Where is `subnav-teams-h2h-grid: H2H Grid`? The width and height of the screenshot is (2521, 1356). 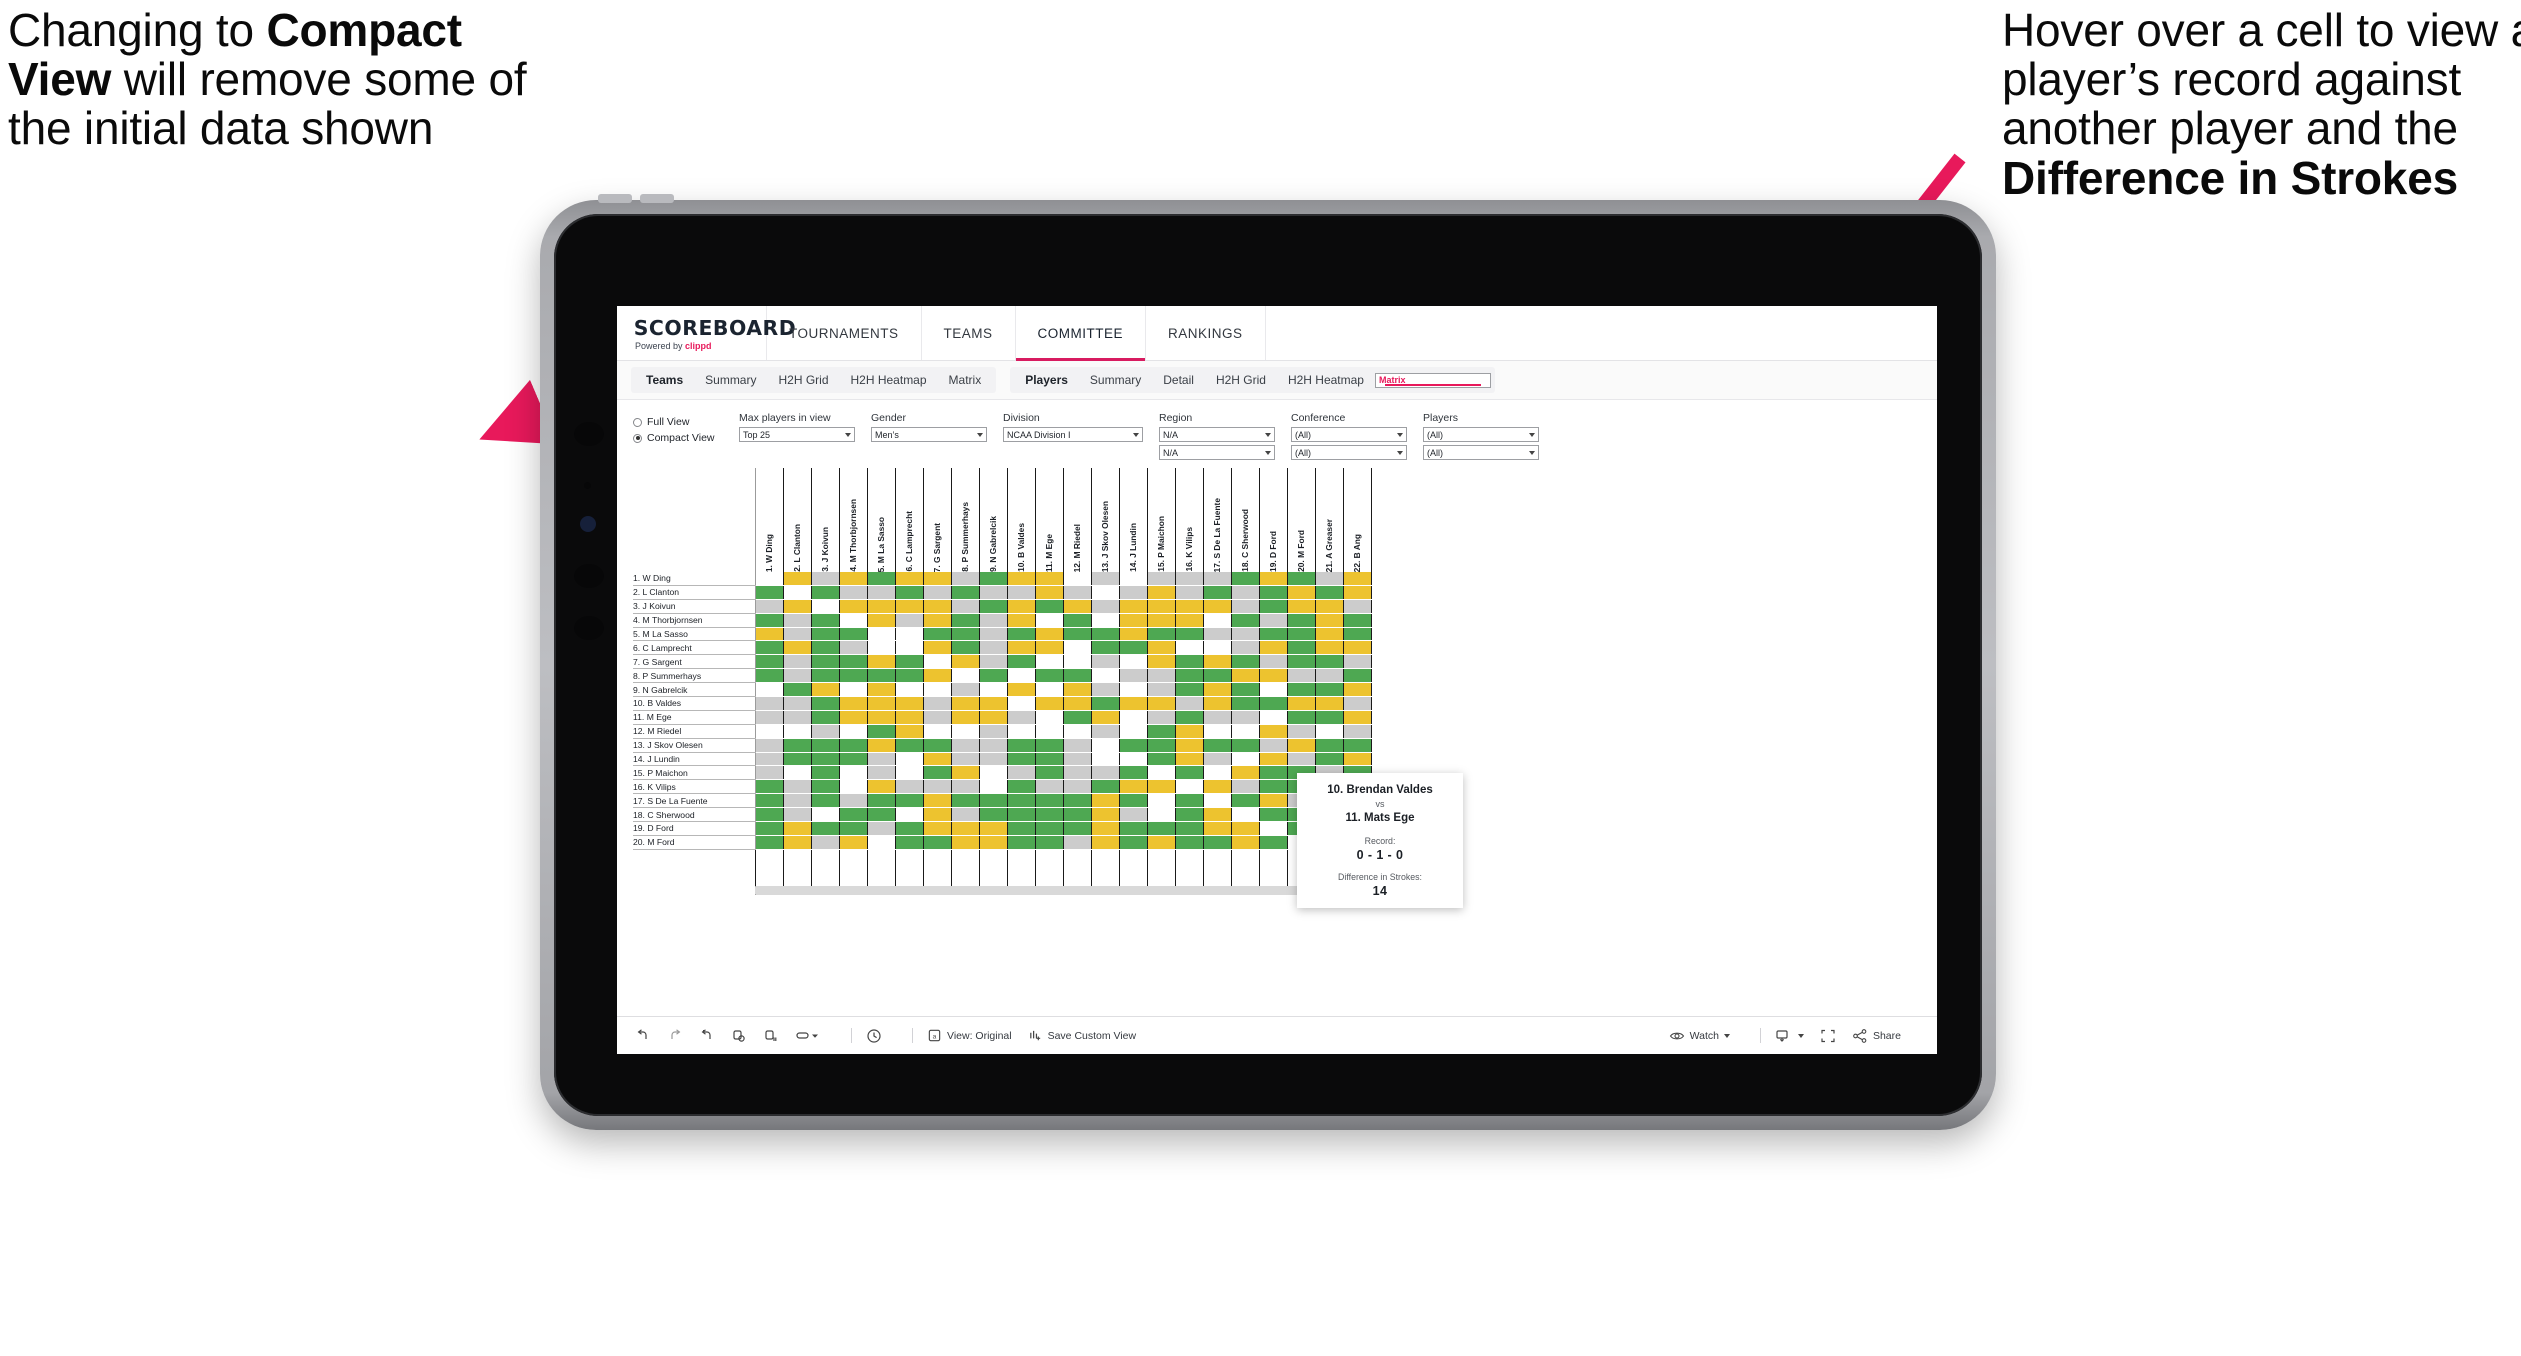
subnav-teams-h2h-grid: H2H Grid is located at coordinates (803, 380).